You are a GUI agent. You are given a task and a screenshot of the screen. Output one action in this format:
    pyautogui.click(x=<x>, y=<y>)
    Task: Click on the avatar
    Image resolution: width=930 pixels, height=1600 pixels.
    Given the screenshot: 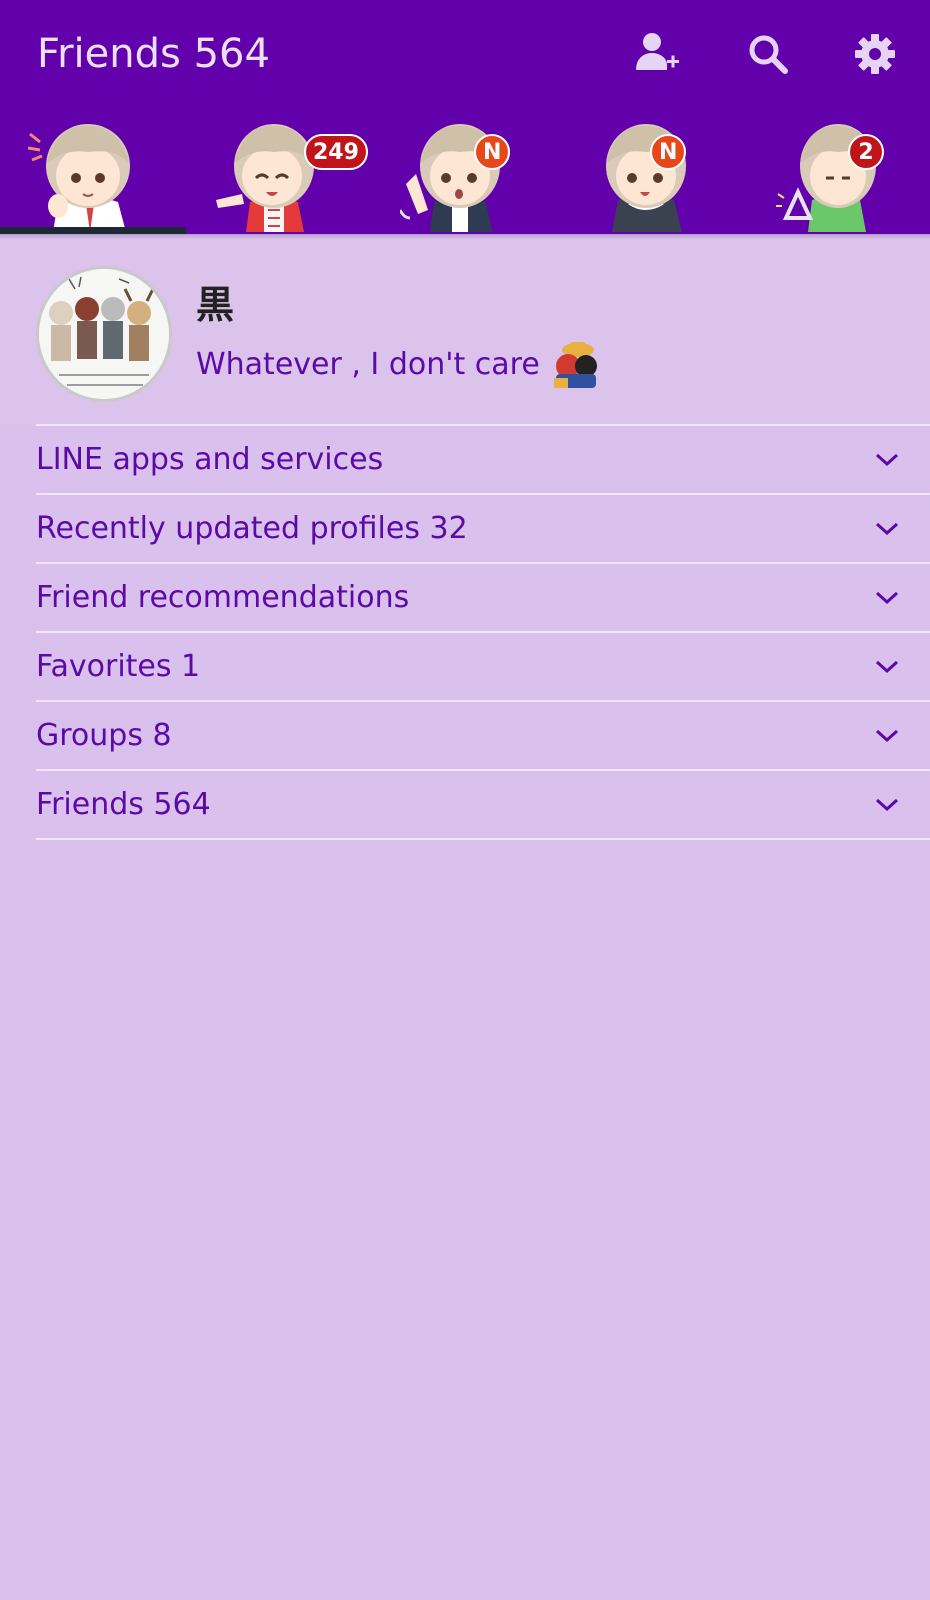 What is the action you would take?
    pyautogui.click(x=104, y=334)
    